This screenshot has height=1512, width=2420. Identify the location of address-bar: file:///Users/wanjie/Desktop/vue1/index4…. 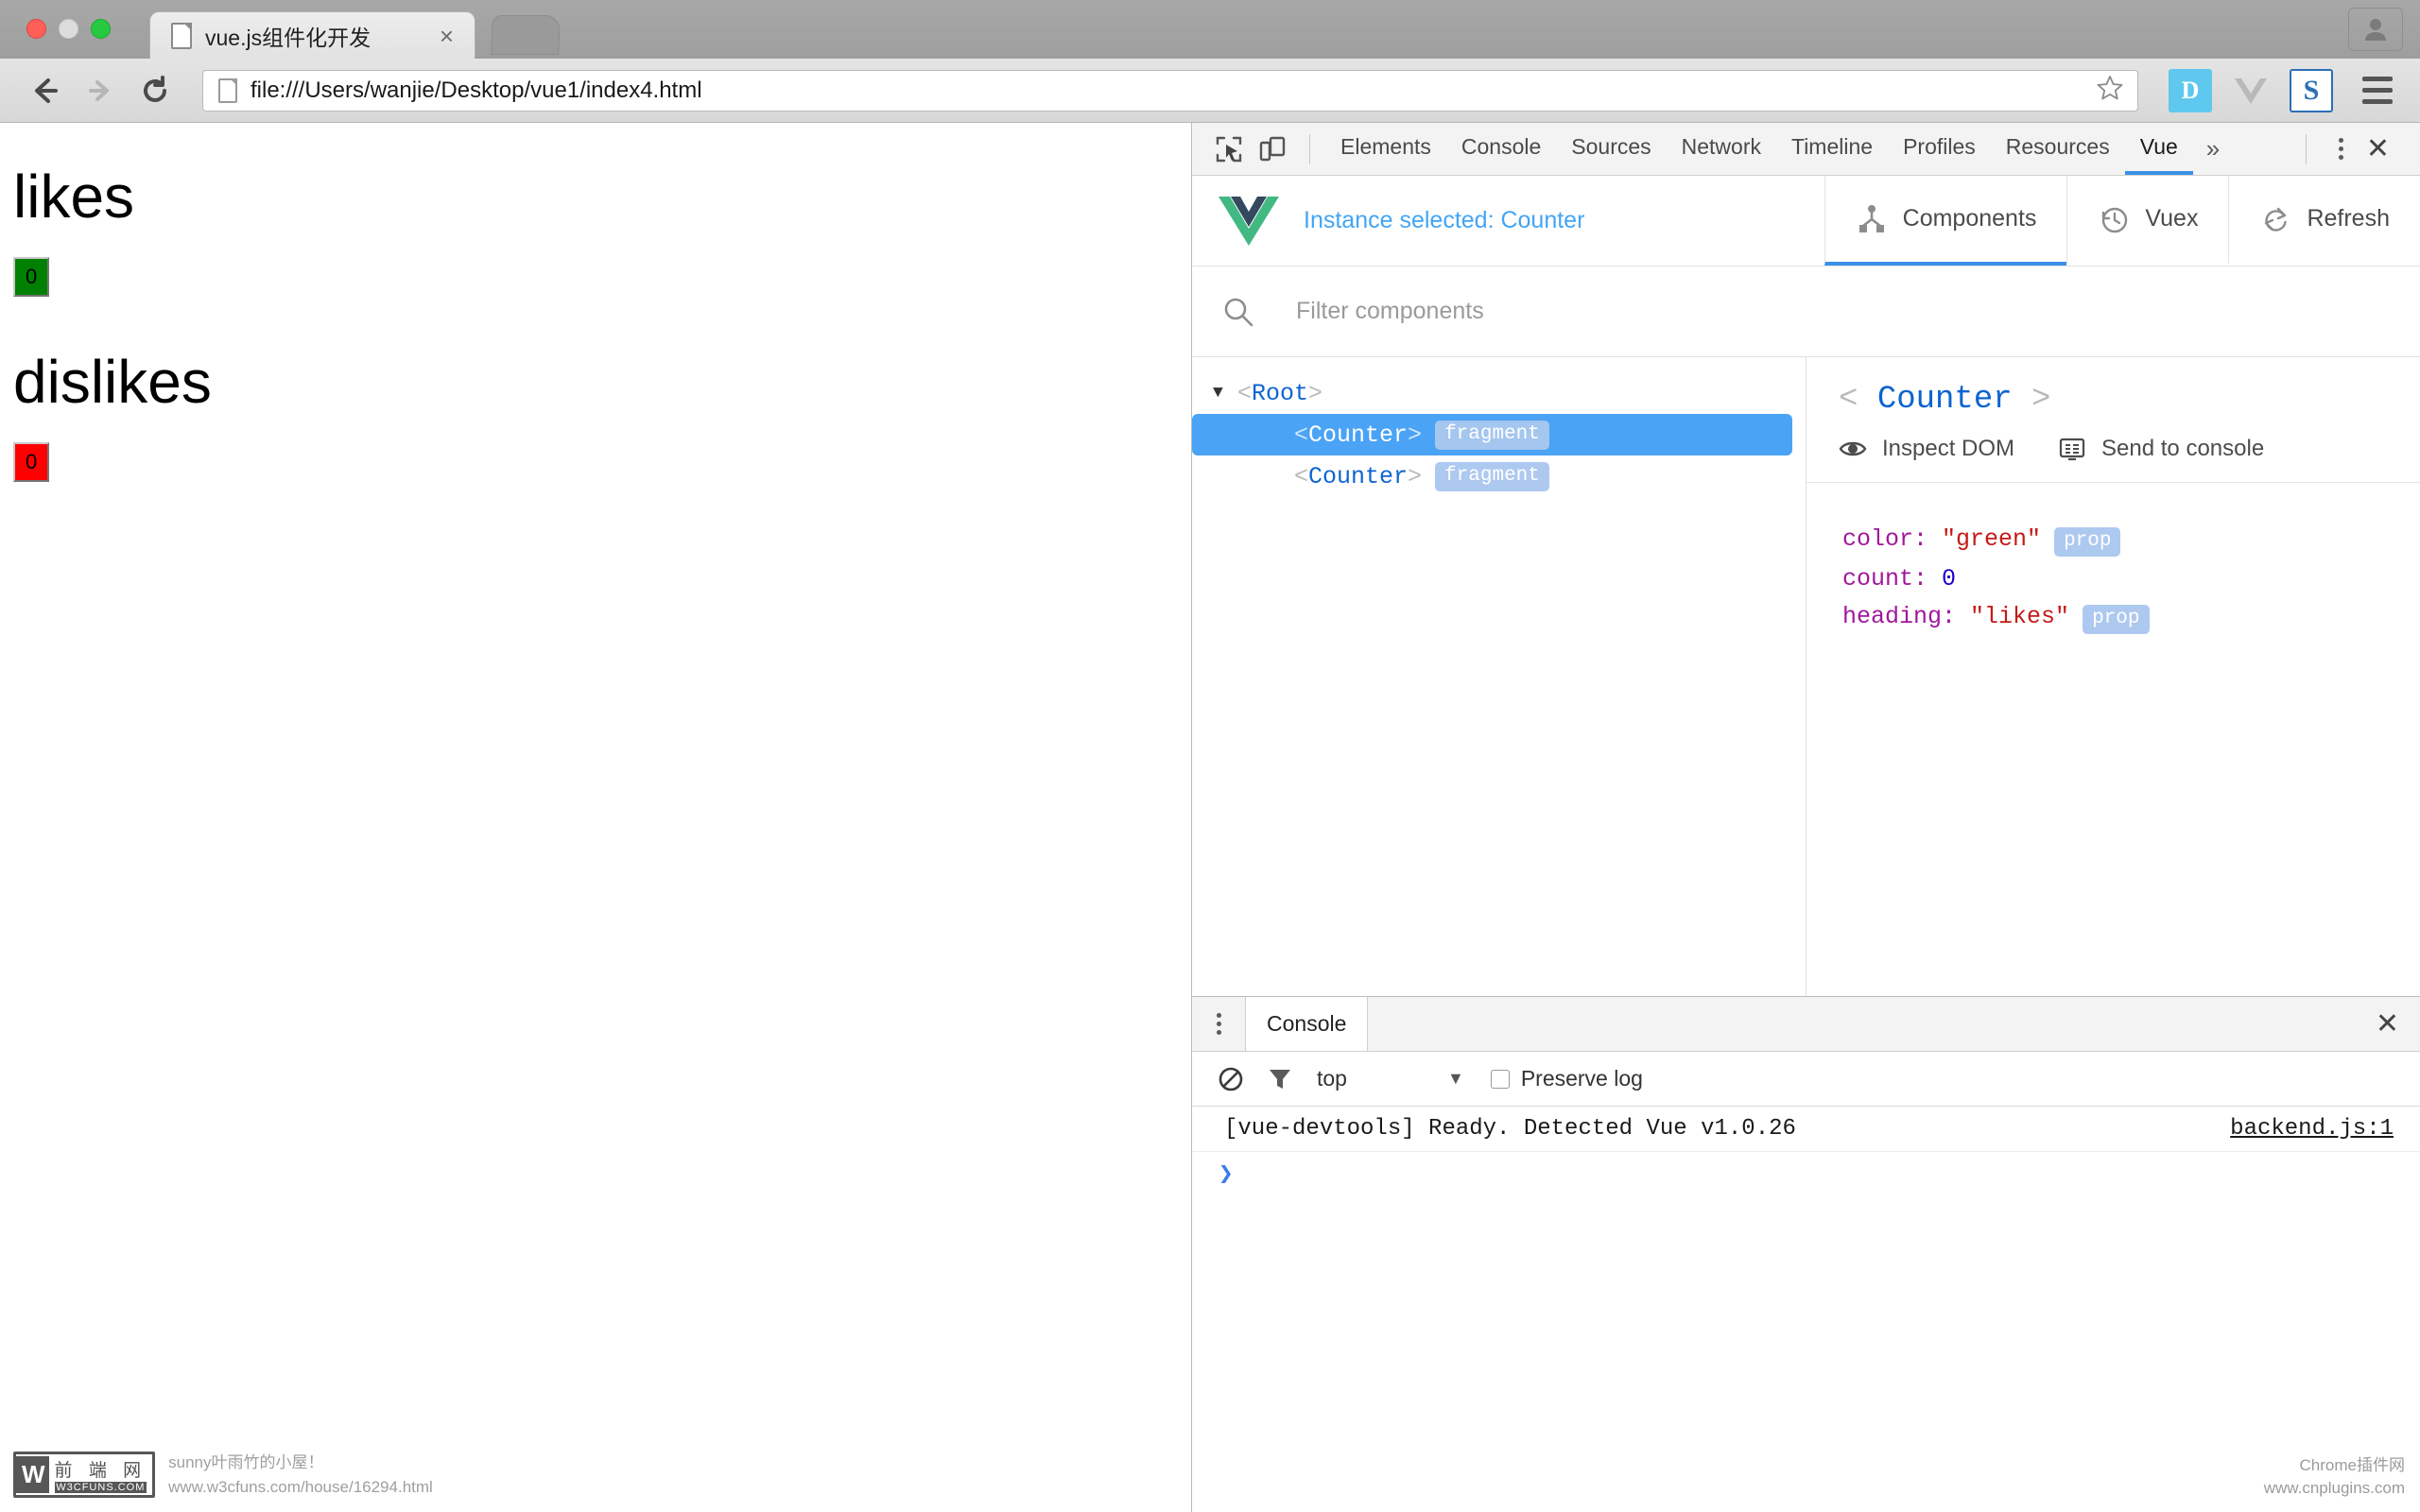
(1170, 90).